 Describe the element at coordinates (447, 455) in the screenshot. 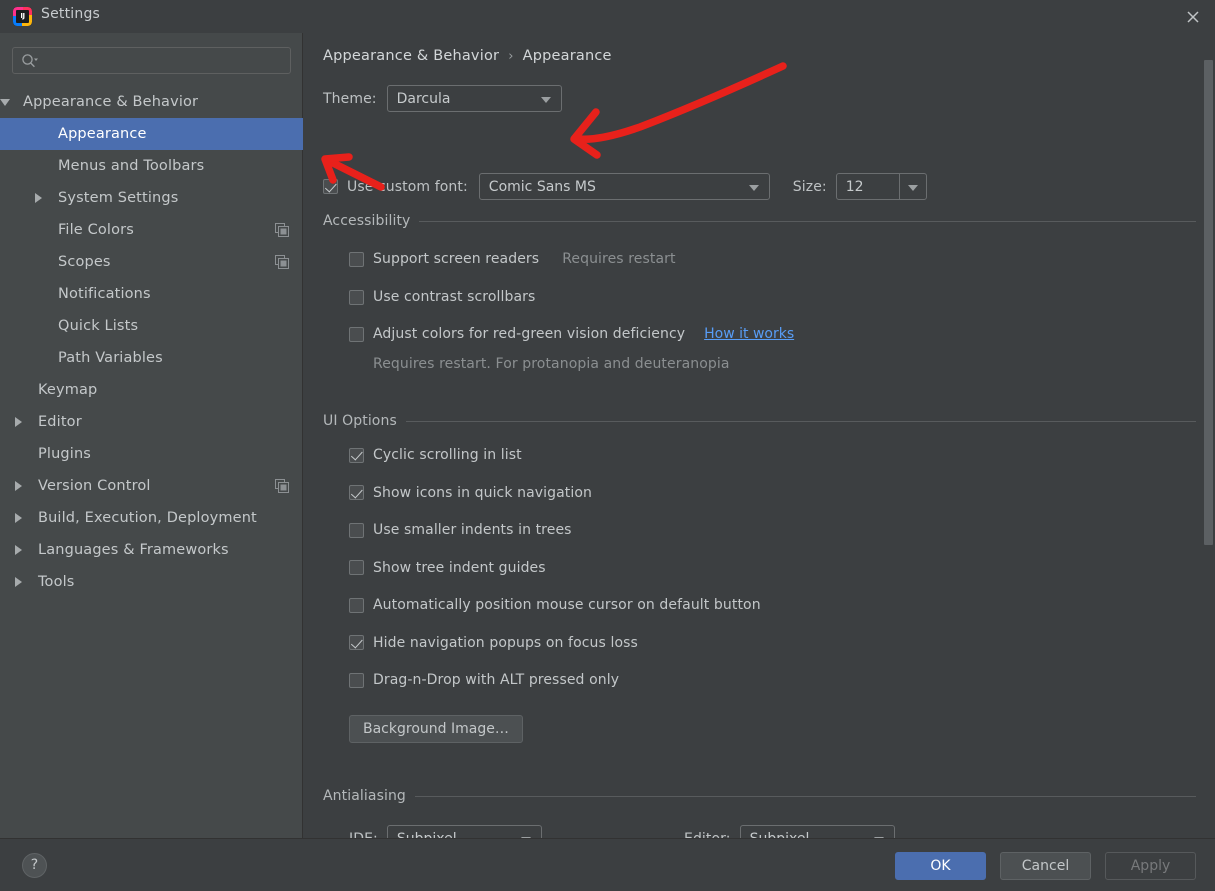

I see `option-label: Cyclic scrolling in list` at that location.